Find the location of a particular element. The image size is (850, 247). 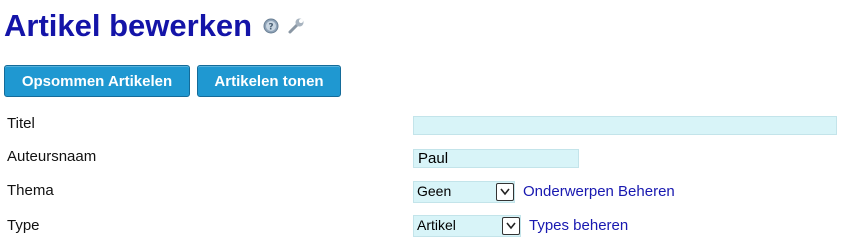

help-icon: ? is located at coordinates (271, 26).